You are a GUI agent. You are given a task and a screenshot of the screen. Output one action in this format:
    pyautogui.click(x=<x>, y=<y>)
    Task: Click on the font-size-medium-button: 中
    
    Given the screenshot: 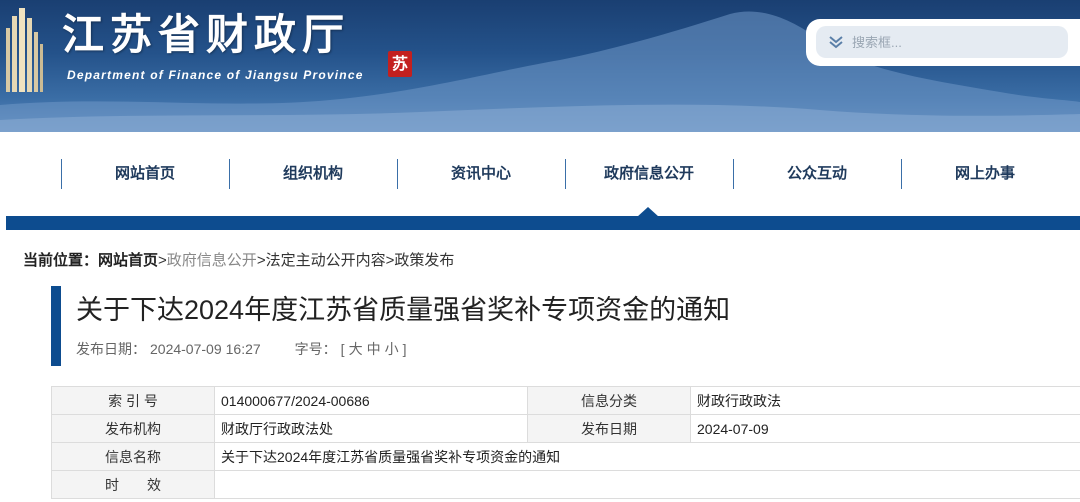 What is the action you would take?
    pyautogui.click(x=374, y=349)
    